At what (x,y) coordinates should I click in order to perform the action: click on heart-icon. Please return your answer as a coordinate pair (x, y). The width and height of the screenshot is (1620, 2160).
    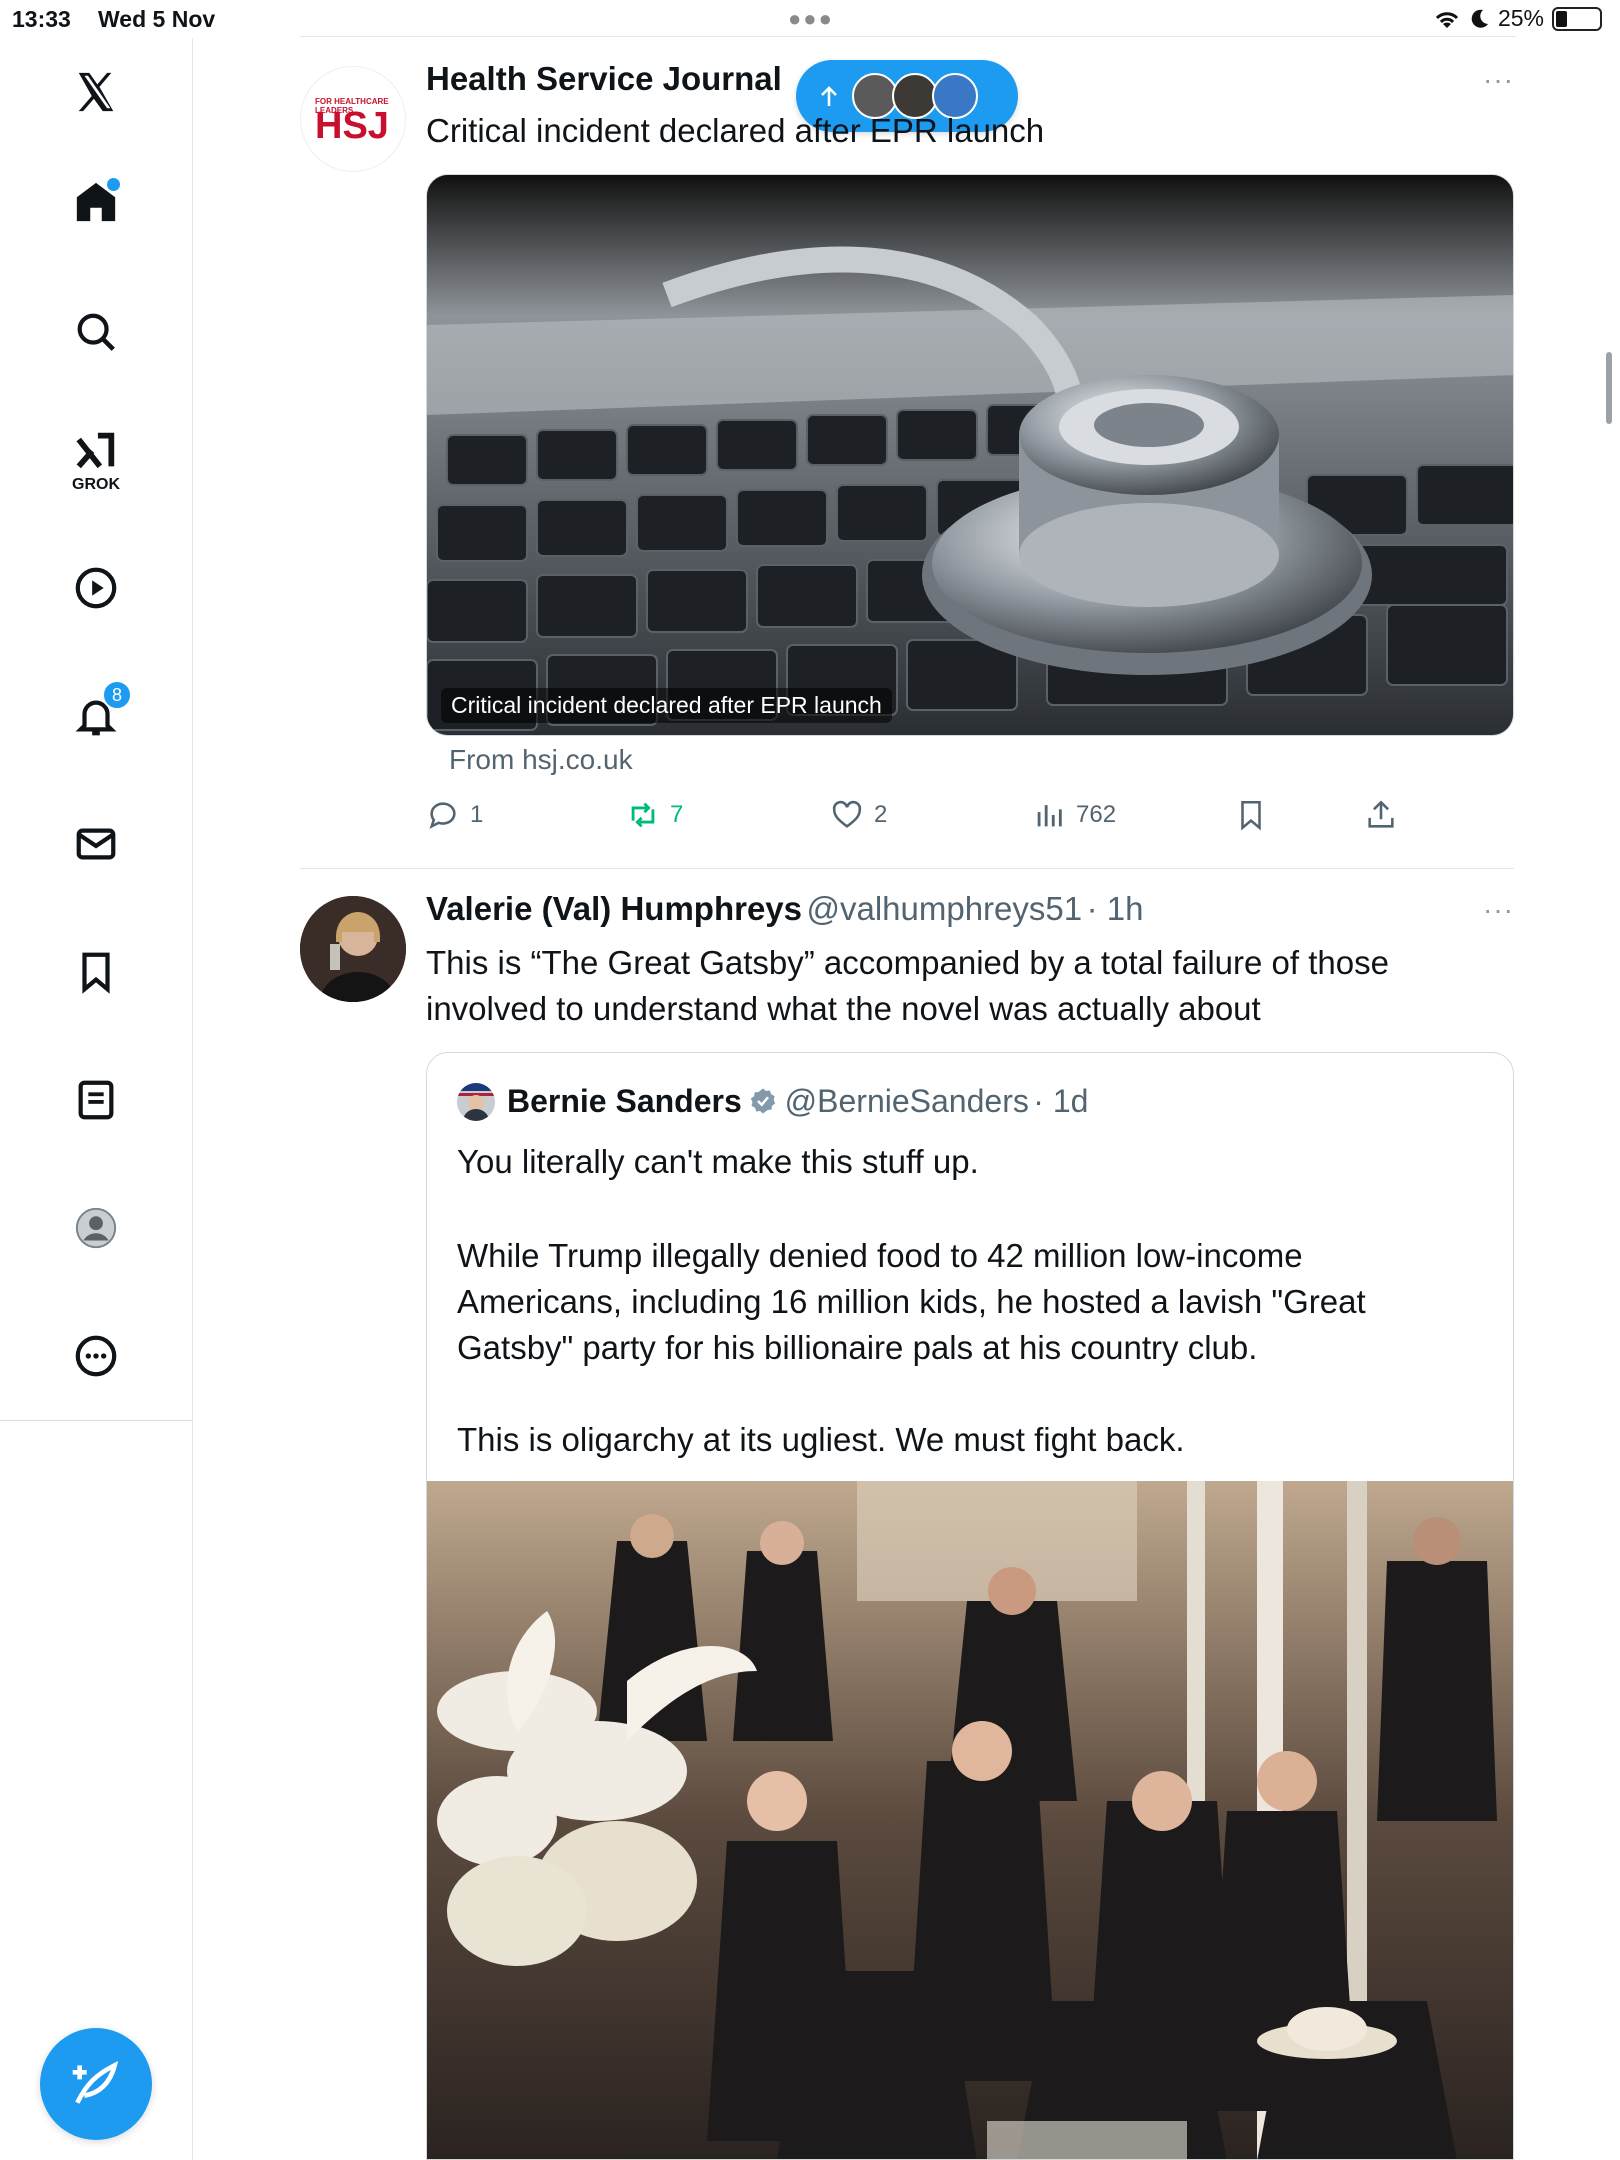
    Looking at the image, I should click on (847, 814).